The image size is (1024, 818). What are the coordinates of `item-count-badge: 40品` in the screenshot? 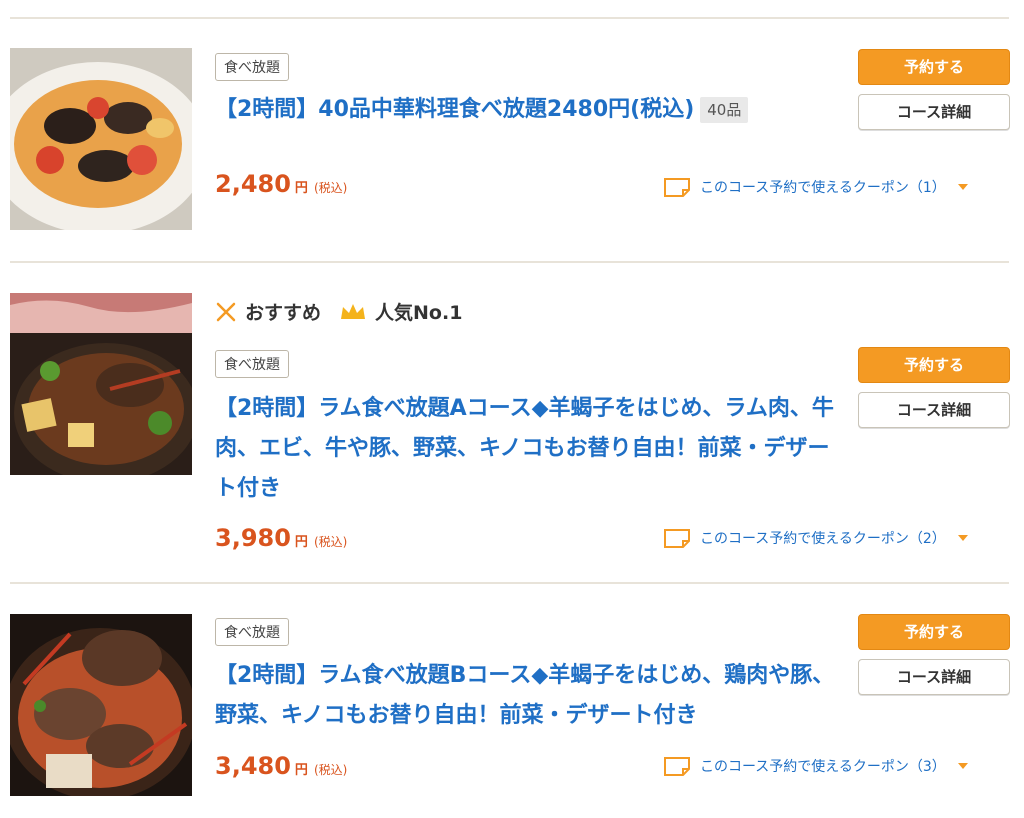 It's located at (724, 110).